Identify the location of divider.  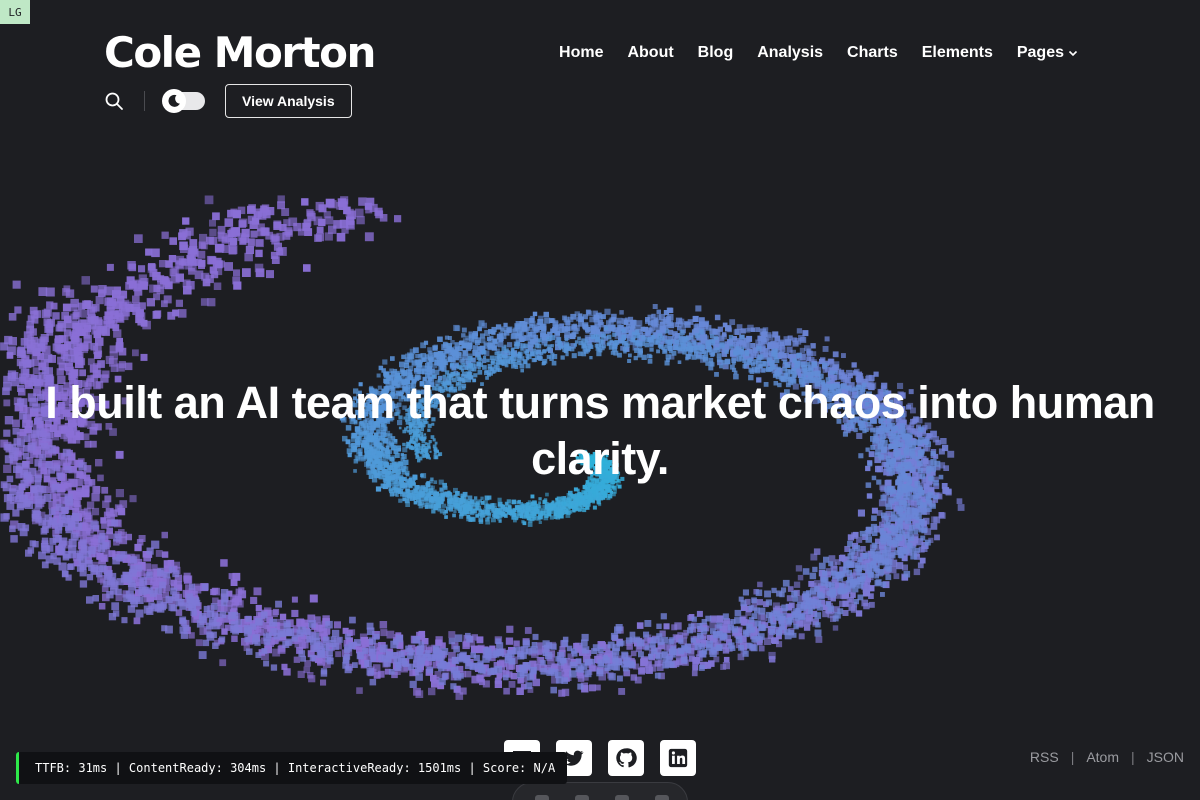
(144, 100).